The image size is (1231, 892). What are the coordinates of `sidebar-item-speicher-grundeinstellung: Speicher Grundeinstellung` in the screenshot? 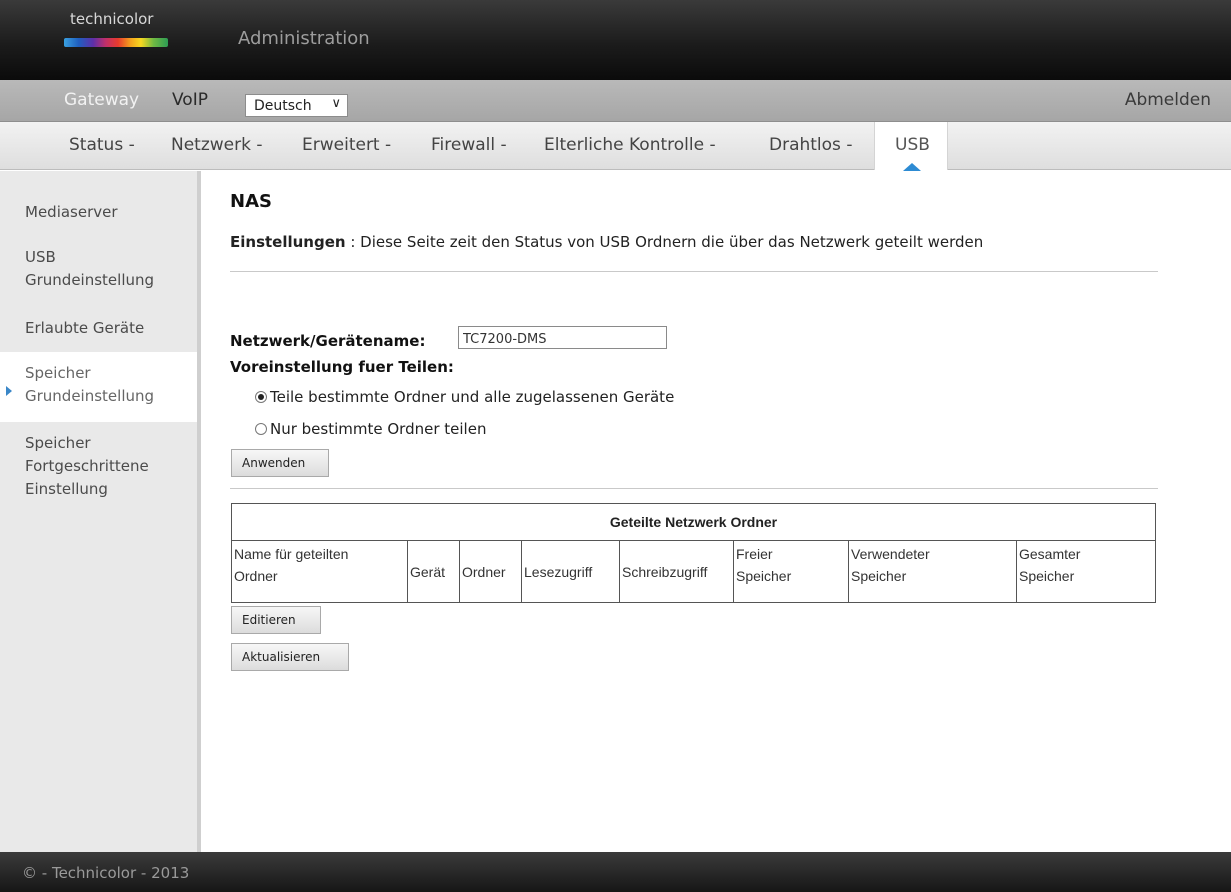 It's located at (98, 387).